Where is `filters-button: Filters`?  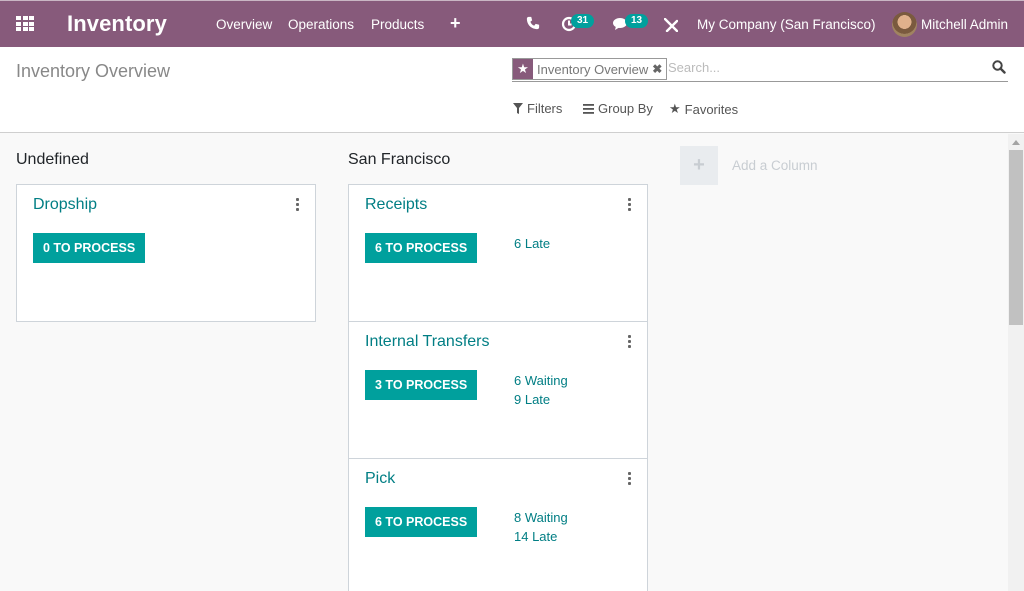 filters-button: Filters is located at coordinates (537, 108).